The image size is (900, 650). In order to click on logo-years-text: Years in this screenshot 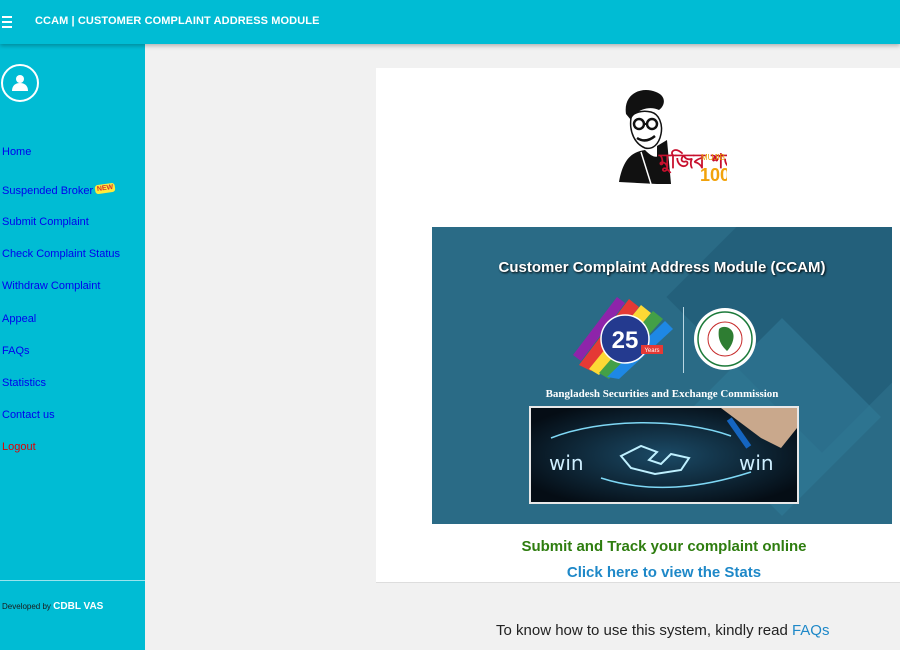, I will do `click(651, 351)`.